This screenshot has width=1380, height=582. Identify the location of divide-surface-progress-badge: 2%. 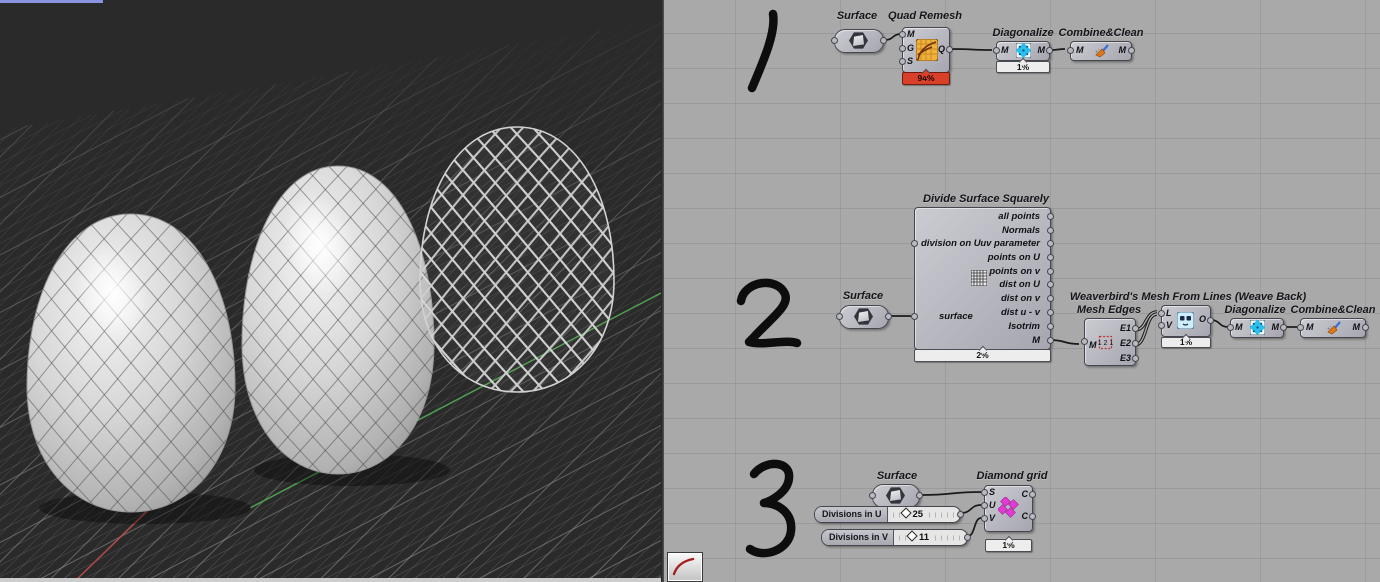
(982, 353).